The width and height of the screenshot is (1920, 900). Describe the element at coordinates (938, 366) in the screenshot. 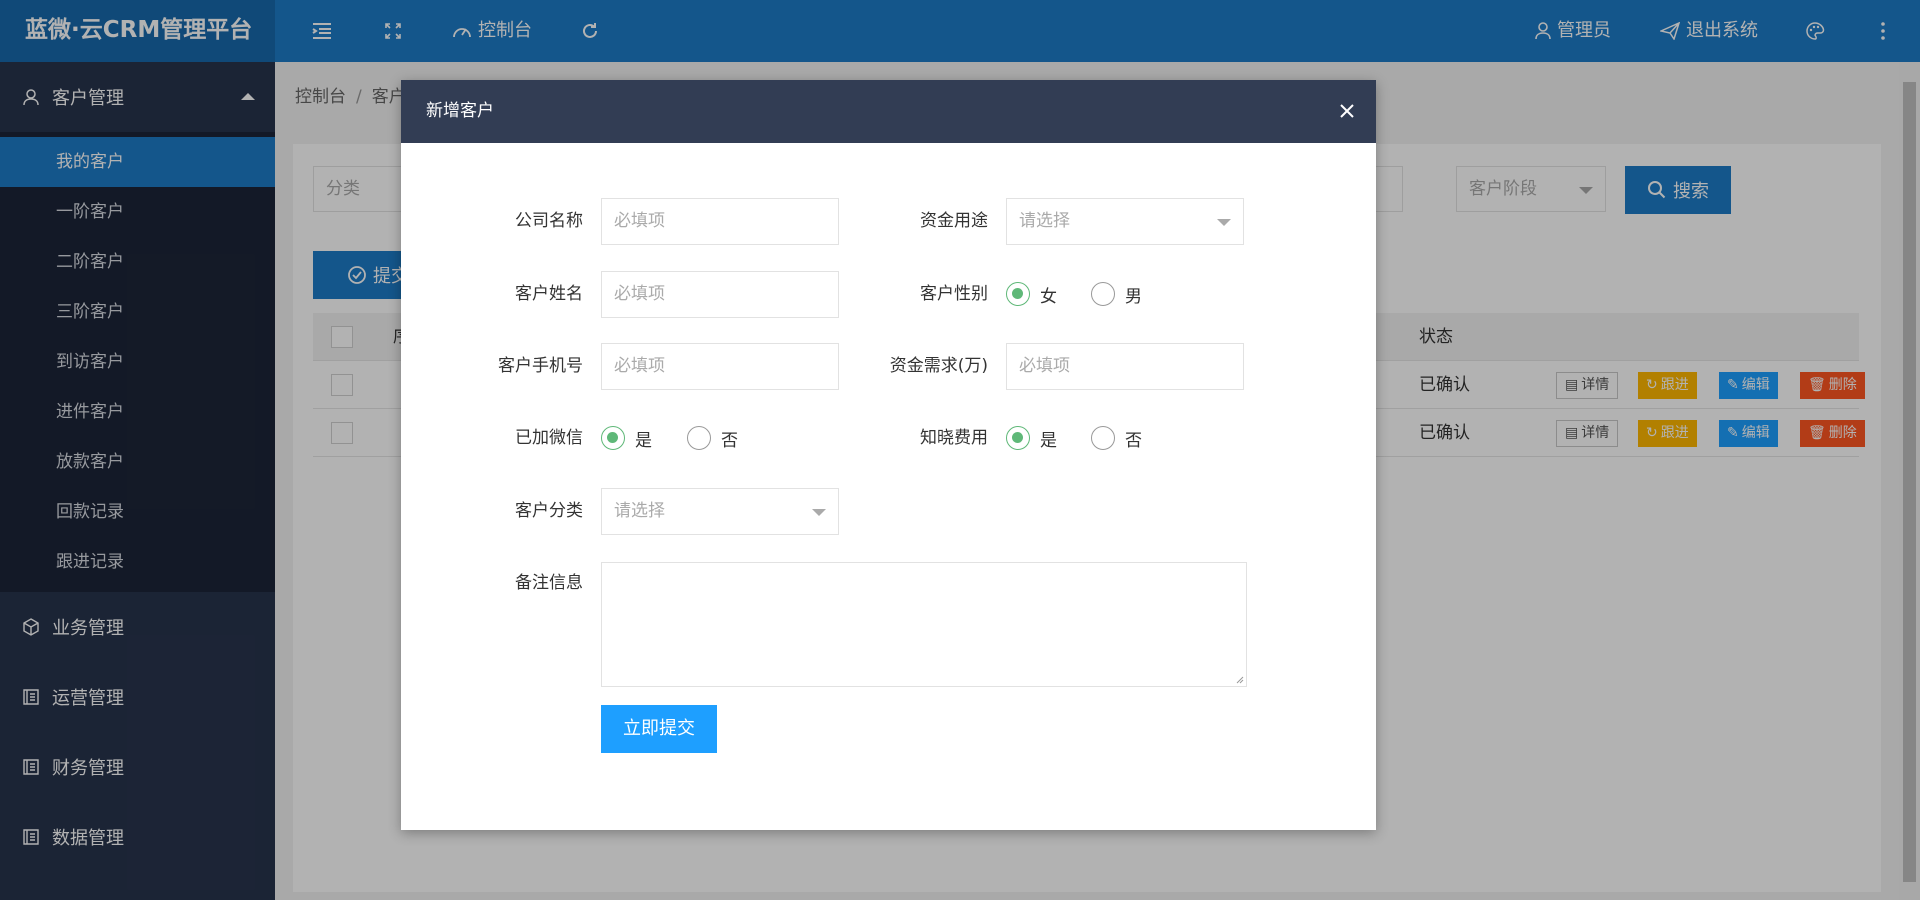

I see `fund-need-label: 资金需求(万)` at that location.